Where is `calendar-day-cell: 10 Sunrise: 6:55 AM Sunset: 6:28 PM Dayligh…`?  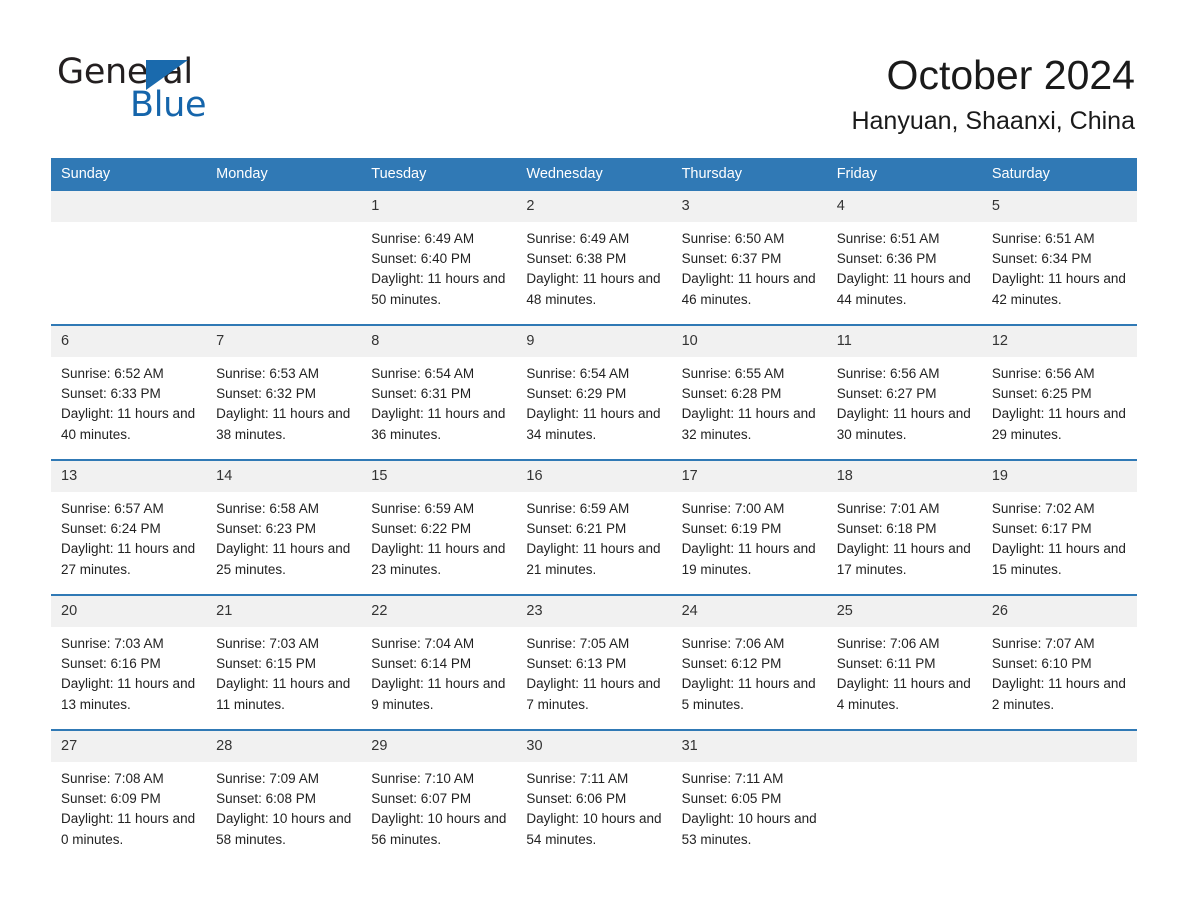 calendar-day-cell: 10 Sunrise: 6:55 AM Sunset: 6:28 PM Dayligh… is located at coordinates (749, 392).